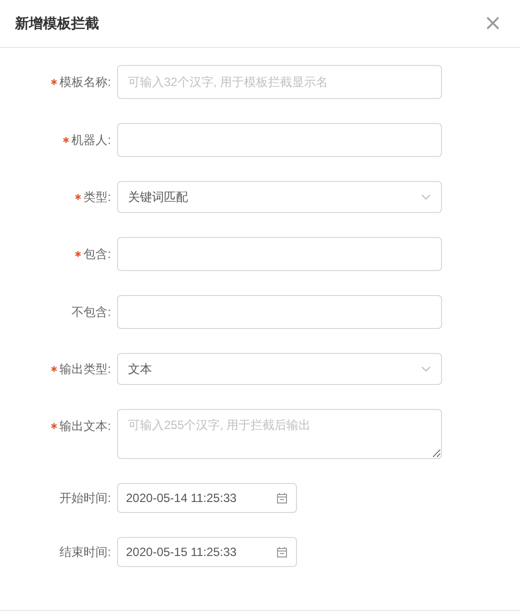  Describe the element at coordinates (97, 254) in the screenshot. I see `field-label: 包含:` at that location.